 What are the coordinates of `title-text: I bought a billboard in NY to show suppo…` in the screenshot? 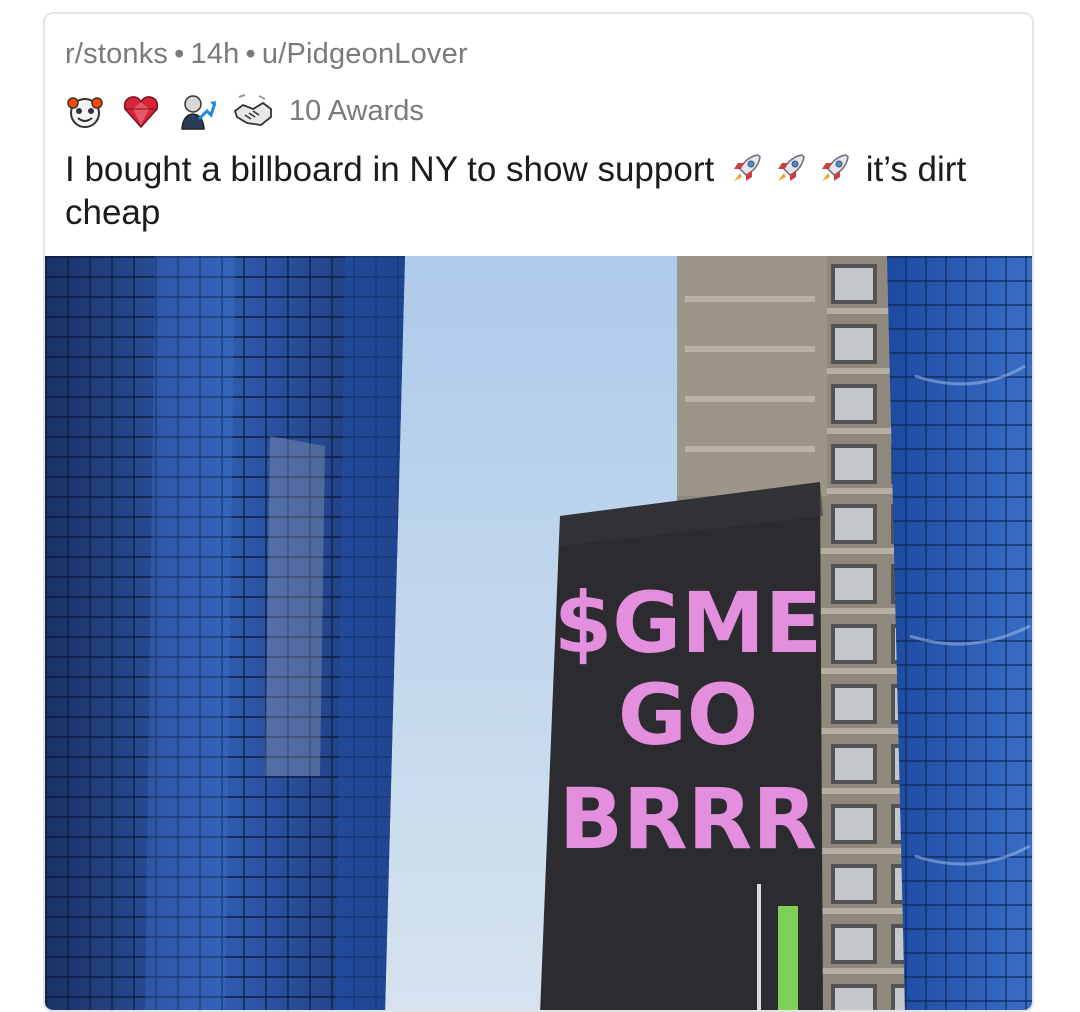 It's located at (390, 169).